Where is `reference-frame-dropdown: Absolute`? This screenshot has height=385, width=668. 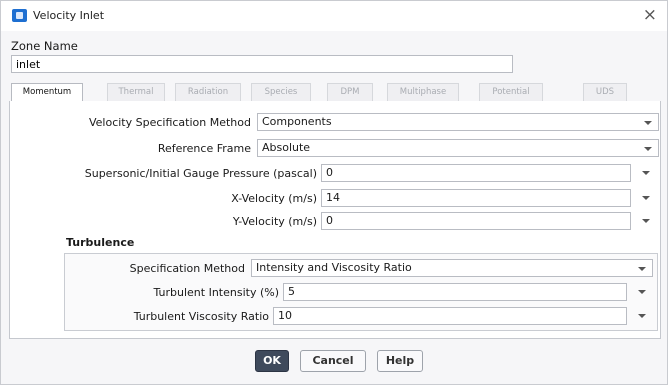 reference-frame-dropdown: Absolute is located at coordinates (458, 148).